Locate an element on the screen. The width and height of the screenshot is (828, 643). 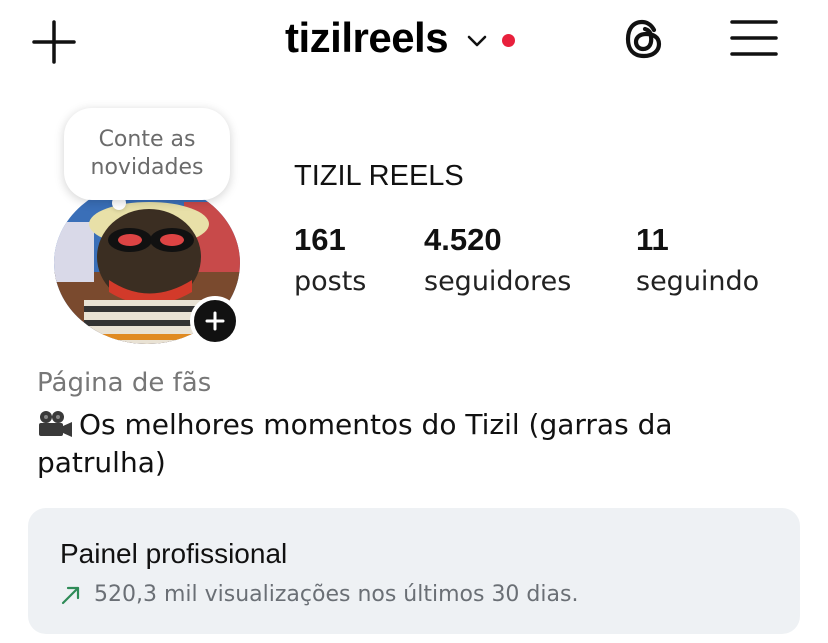
posts-label: posts is located at coordinates (330, 281).